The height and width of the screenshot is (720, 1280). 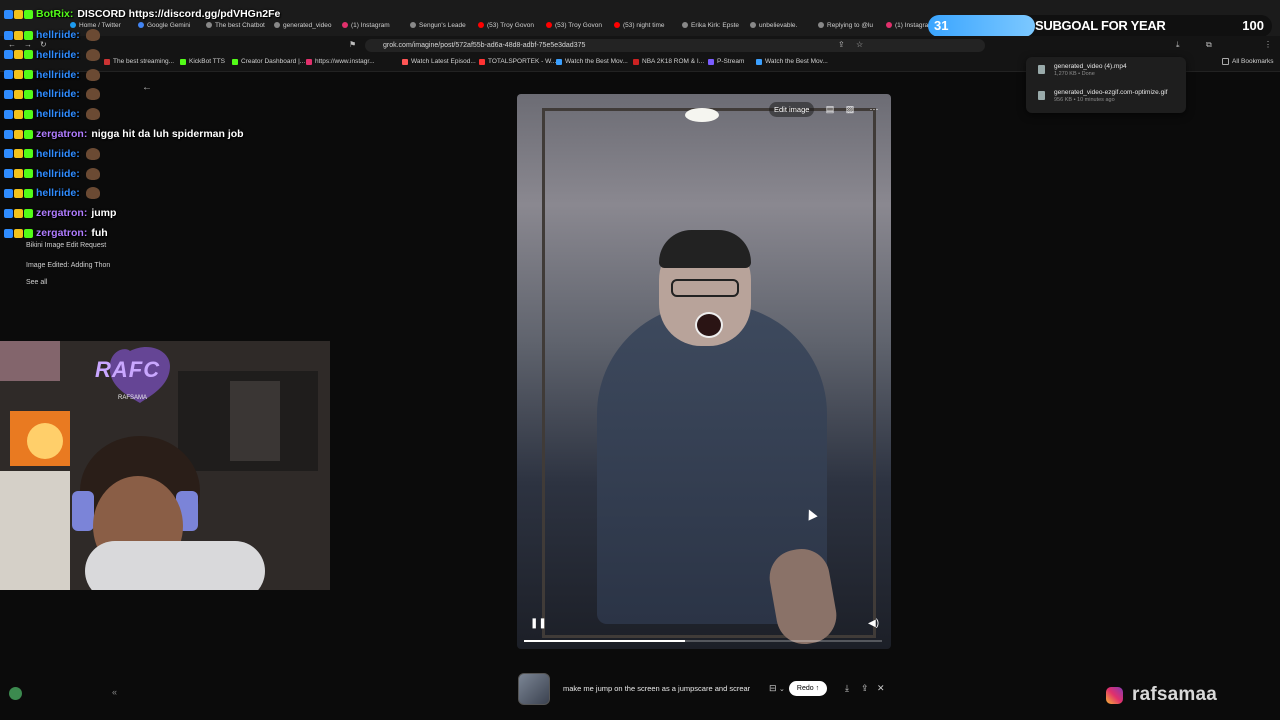 What do you see at coordinates (805, 688) in the screenshot?
I see `redo-label: Redo` at bounding box center [805, 688].